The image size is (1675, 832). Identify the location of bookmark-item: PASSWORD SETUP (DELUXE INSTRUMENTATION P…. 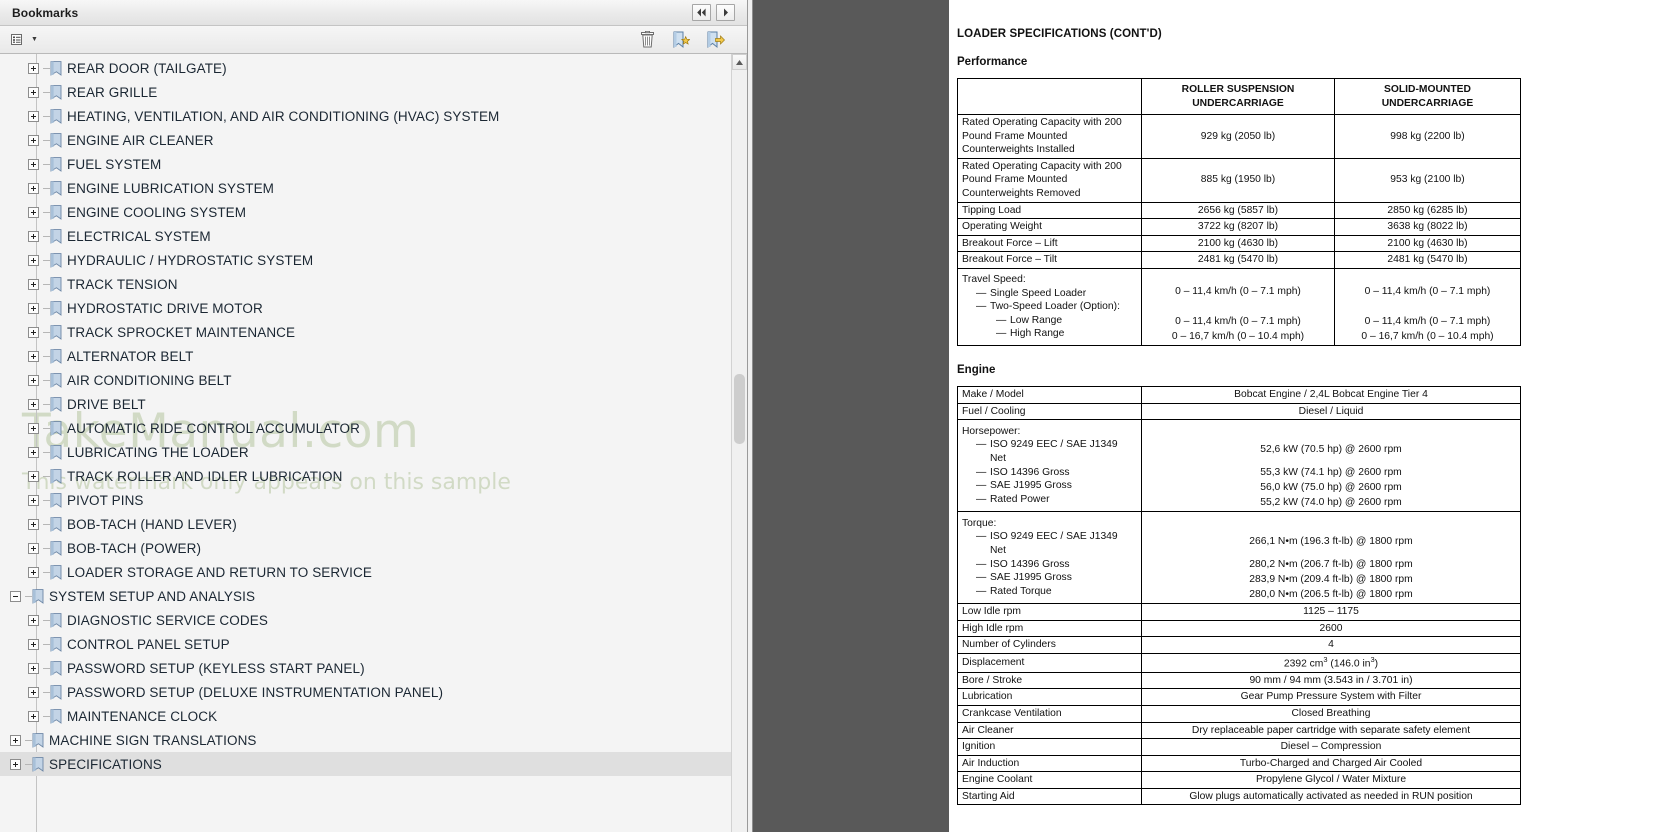
(365, 692).